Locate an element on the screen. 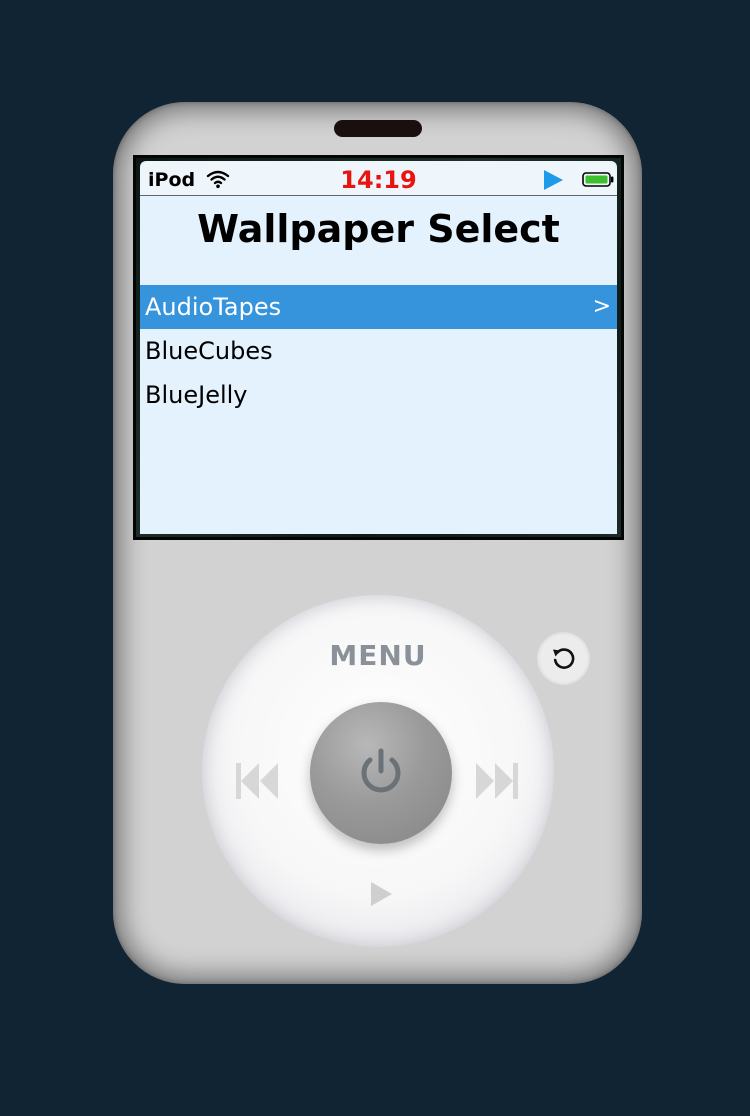 The height and width of the screenshot is (1116, 750). rewind-icon is located at coordinates (257, 781).